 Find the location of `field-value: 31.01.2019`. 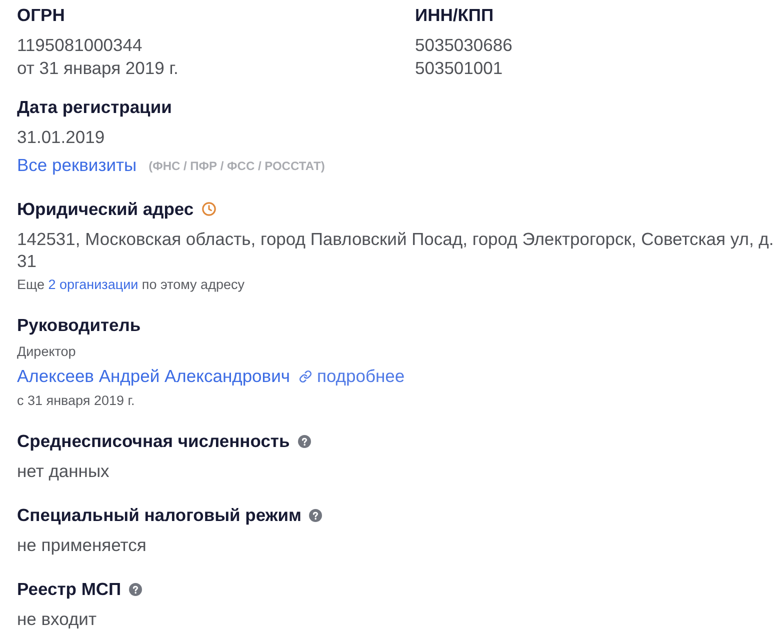

field-value: 31.01.2019 is located at coordinates (61, 137).